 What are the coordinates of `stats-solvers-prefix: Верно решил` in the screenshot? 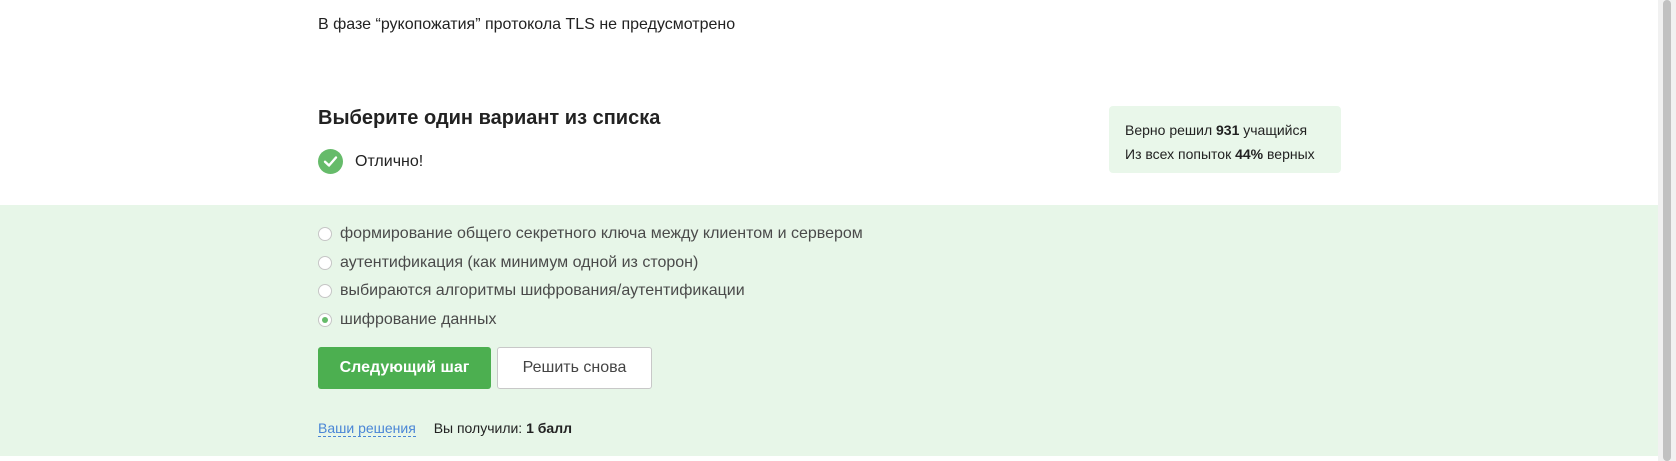 It's located at (1169, 130).